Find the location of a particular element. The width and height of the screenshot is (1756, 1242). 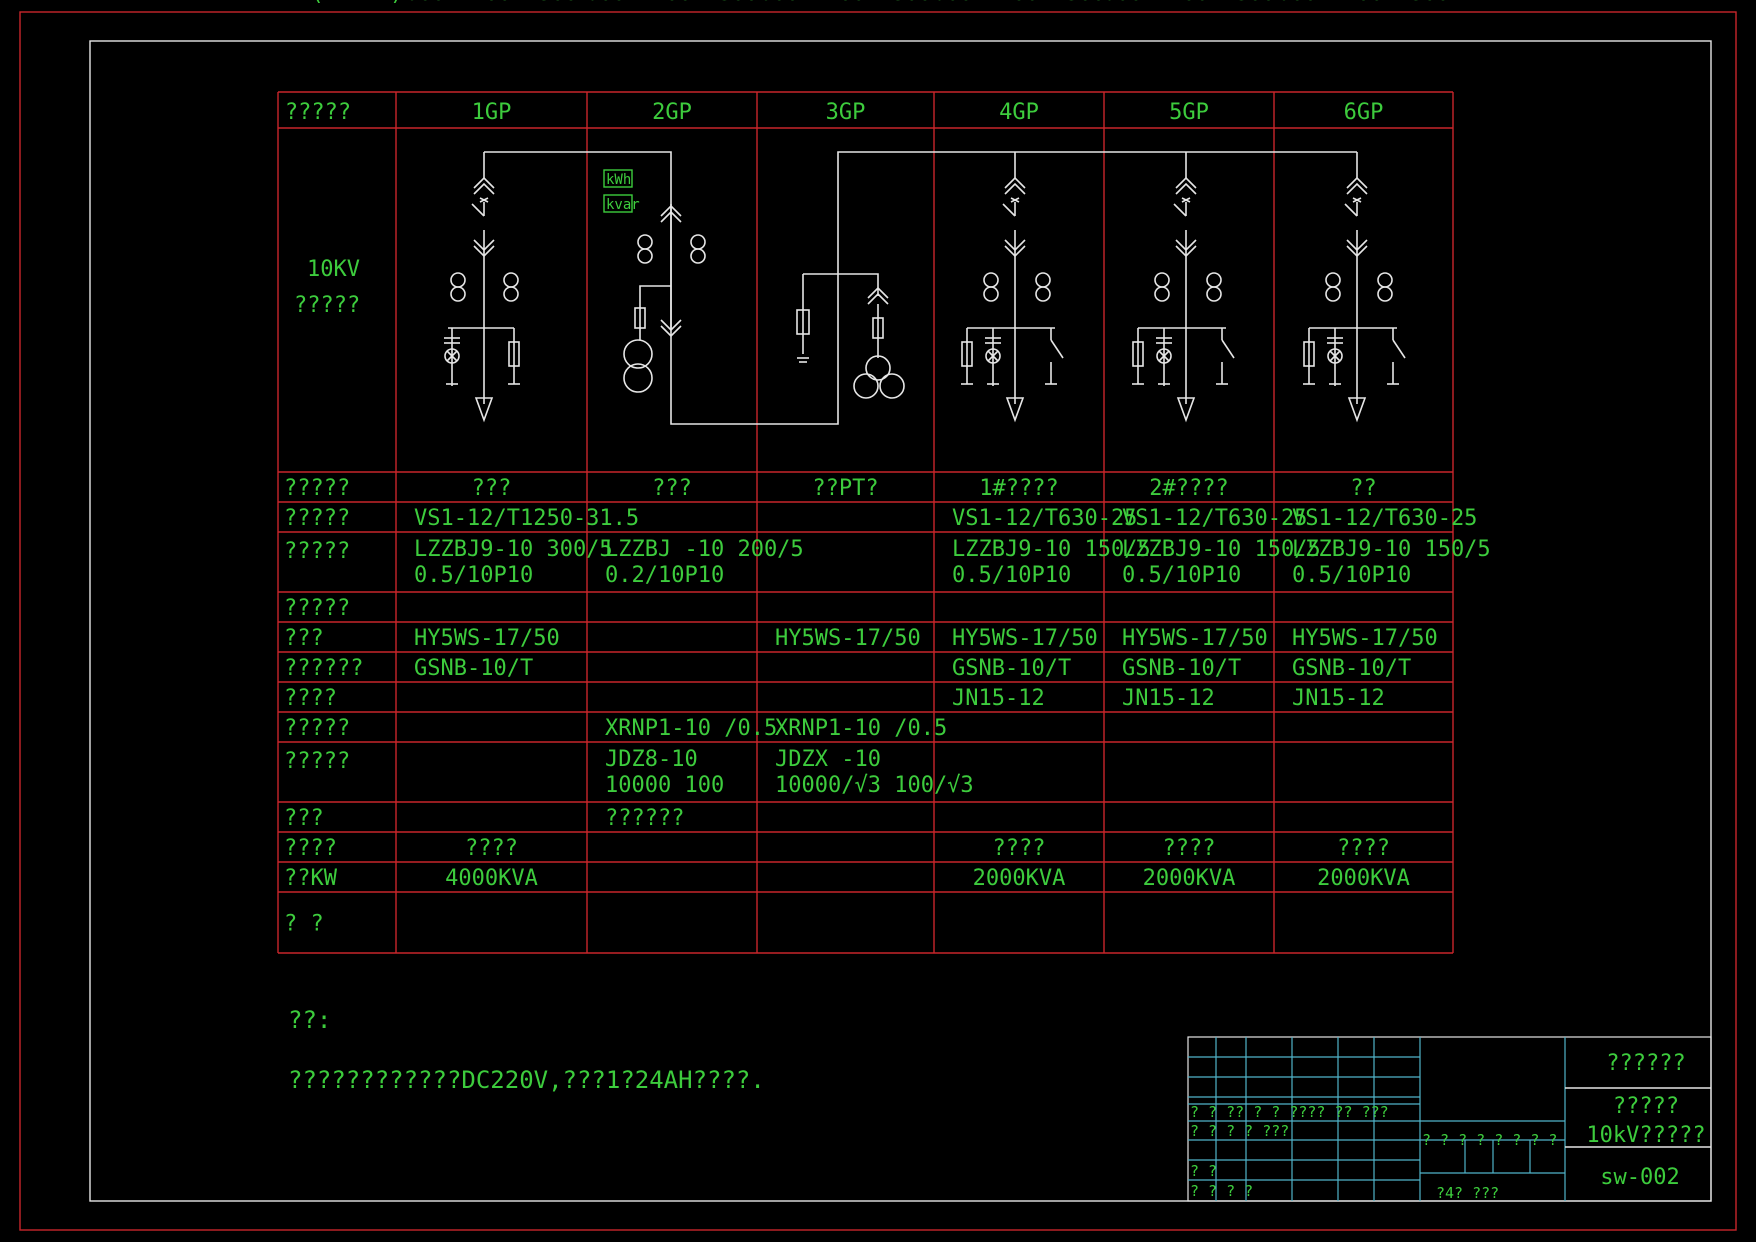

title-block-sign-row-4: ? ? ? ? is located at coordinates (1221, 1191).